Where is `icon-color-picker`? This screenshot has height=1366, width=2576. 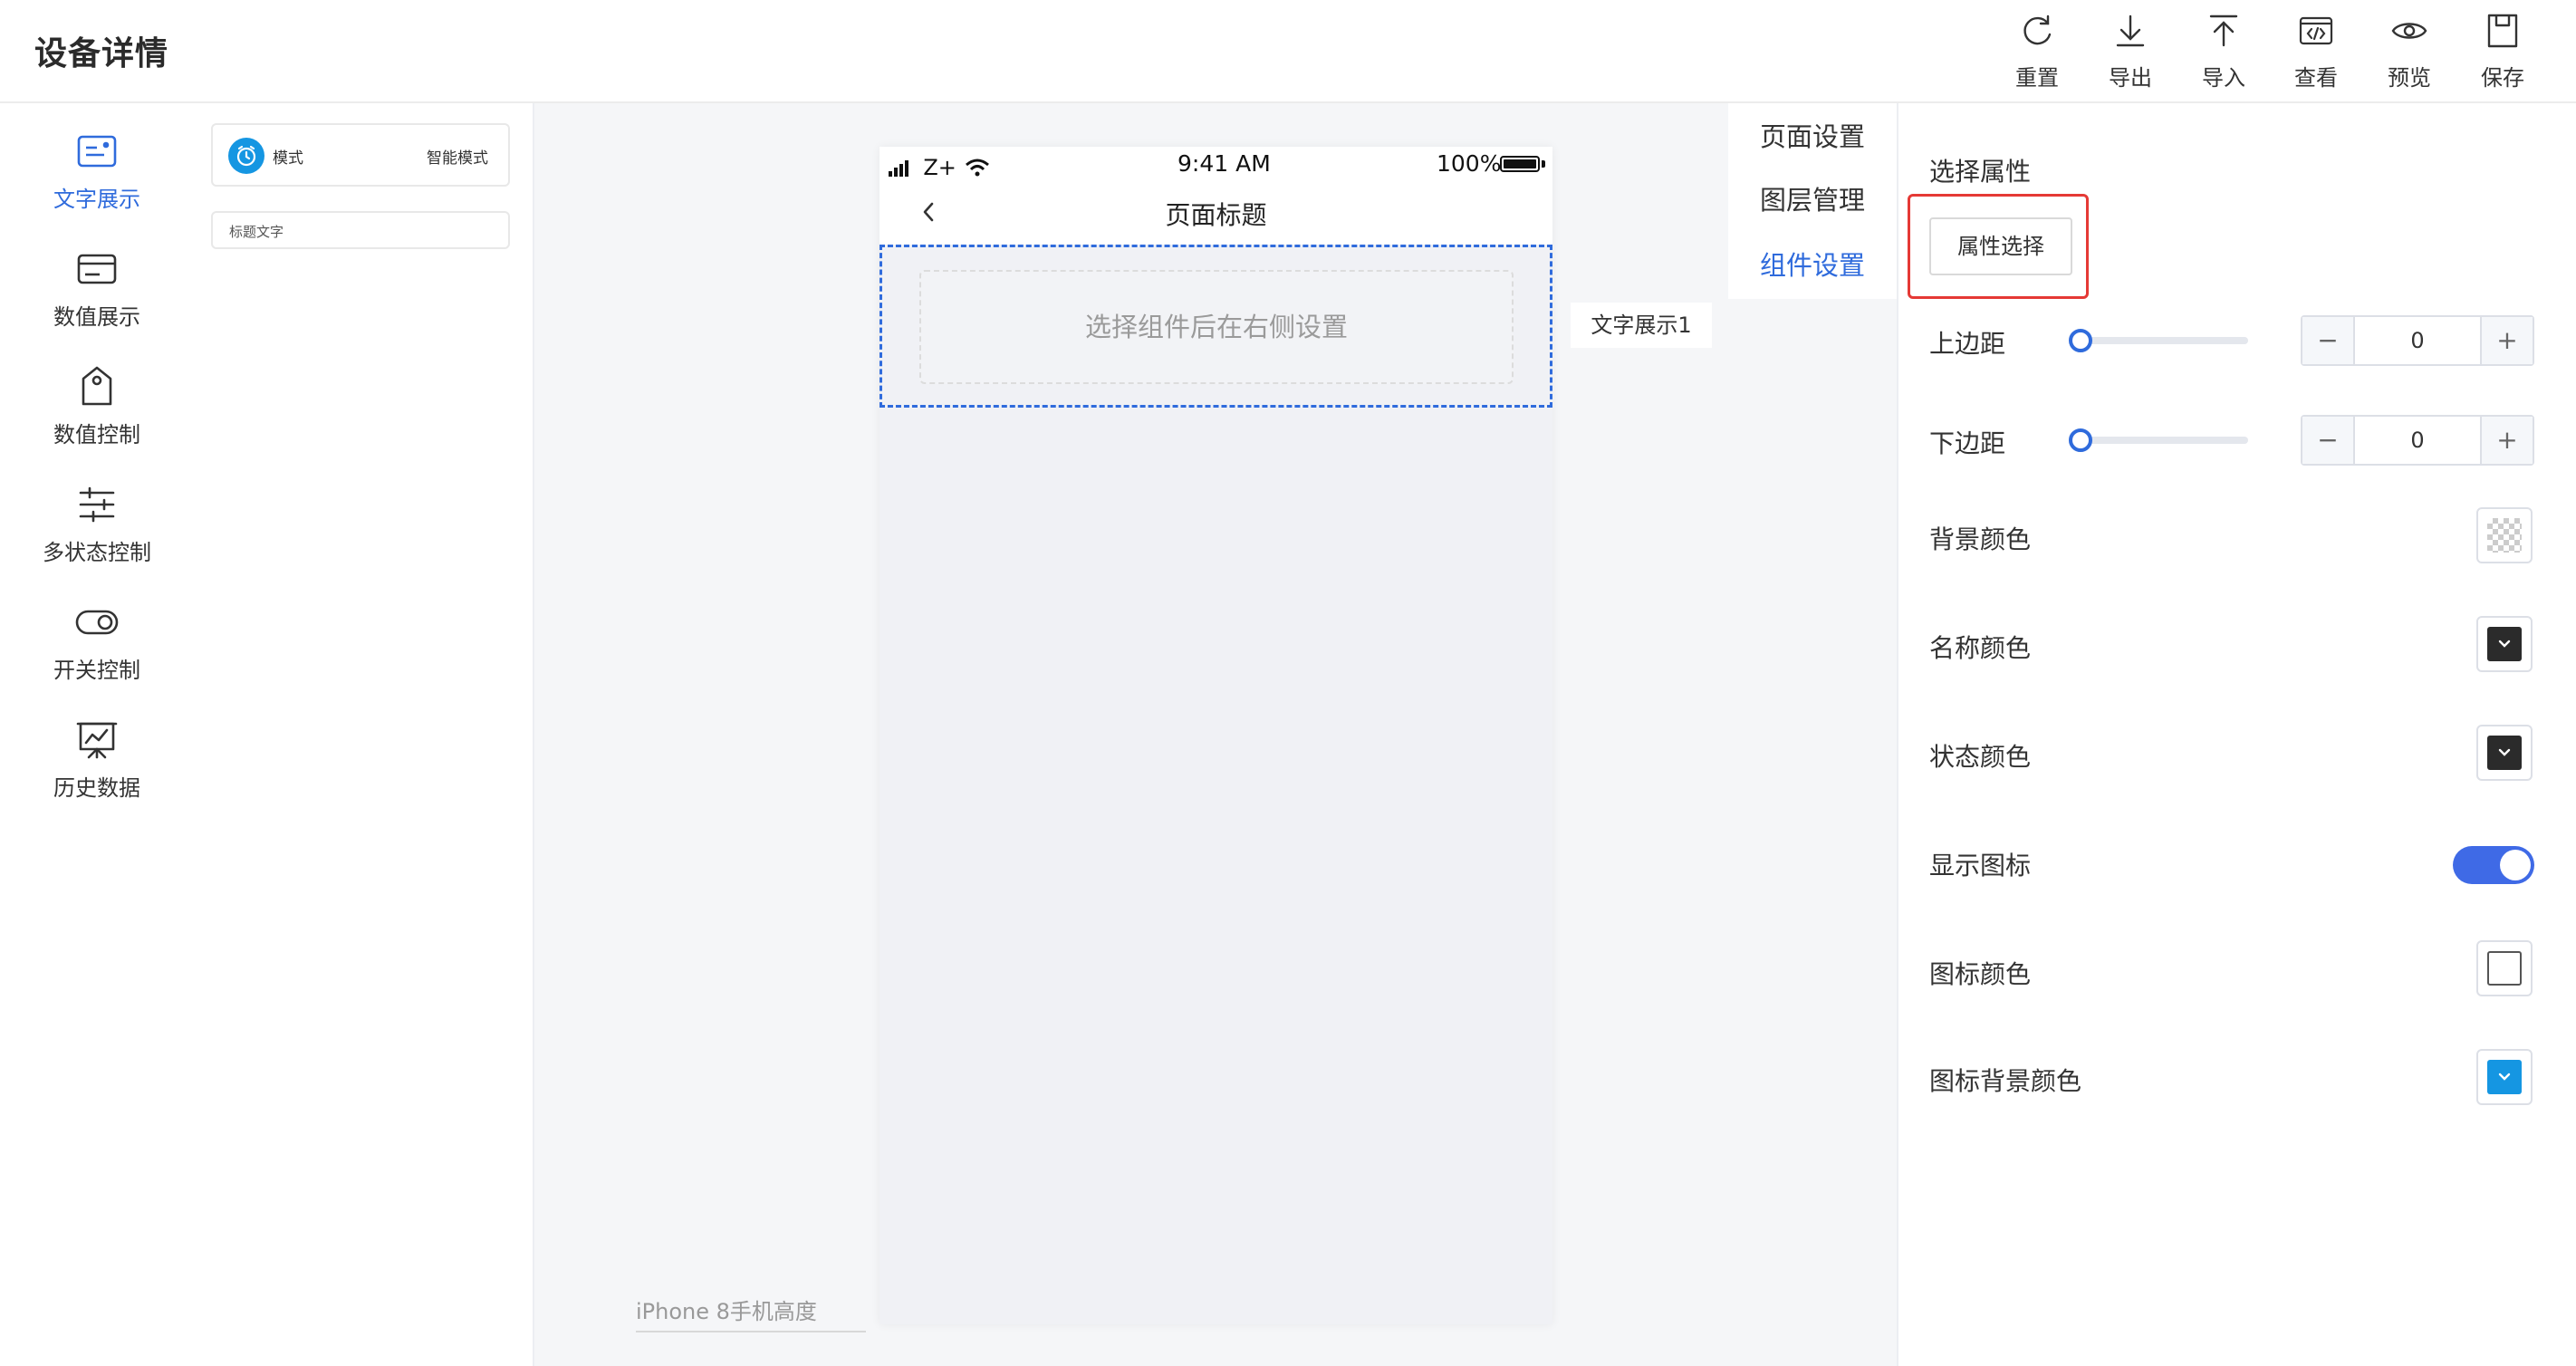 icon-color-picker is located at coordinates (2504, 968).